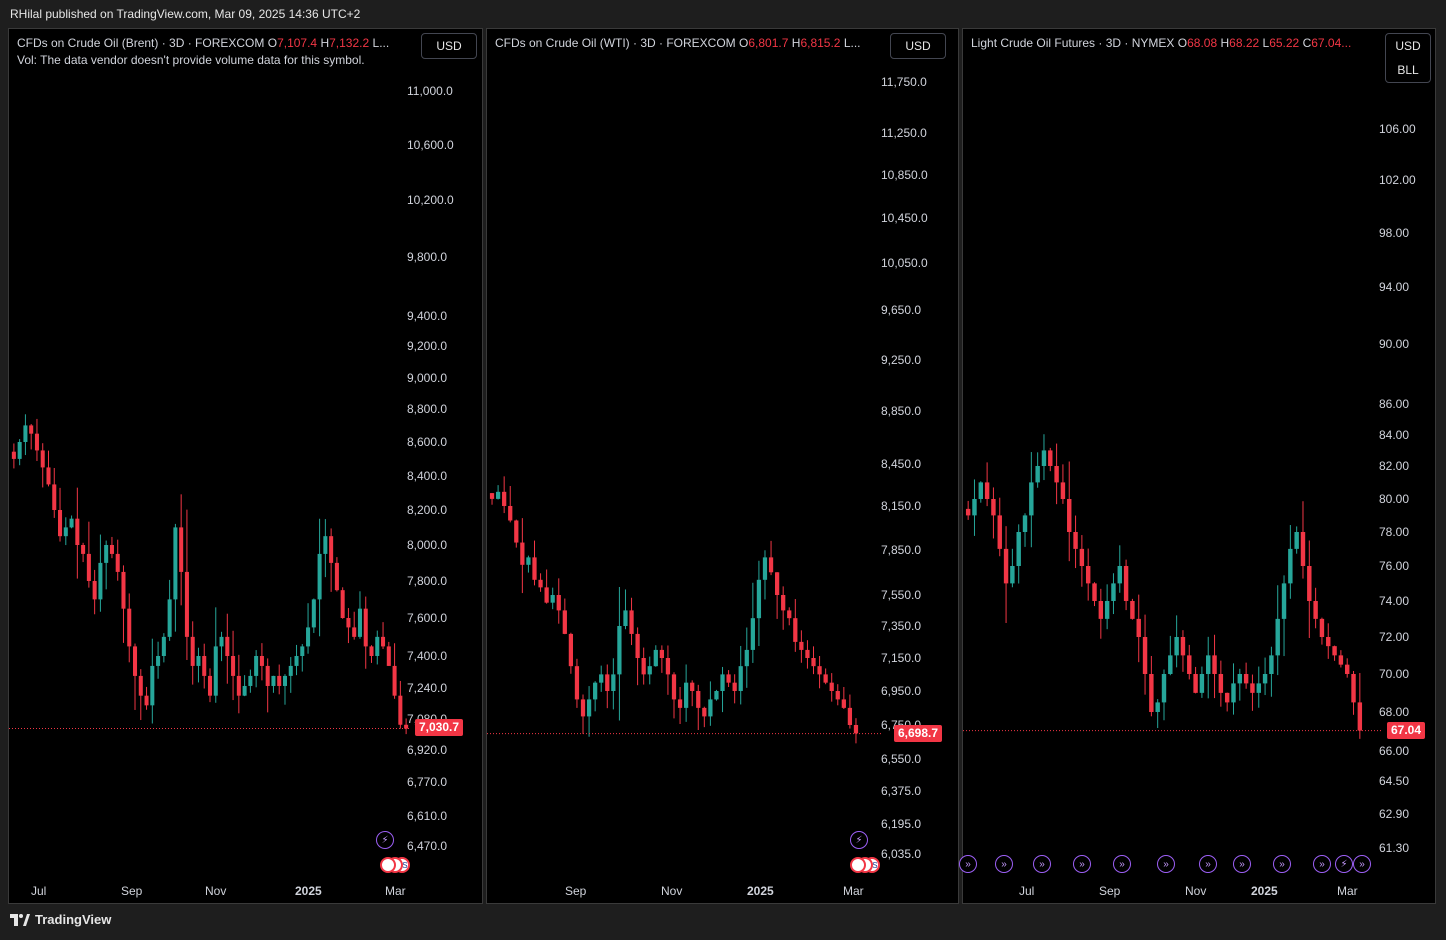 This screenshot has width=1446, height=940. I want to click on price-tick-label: 70.00, so click(1394, 674).